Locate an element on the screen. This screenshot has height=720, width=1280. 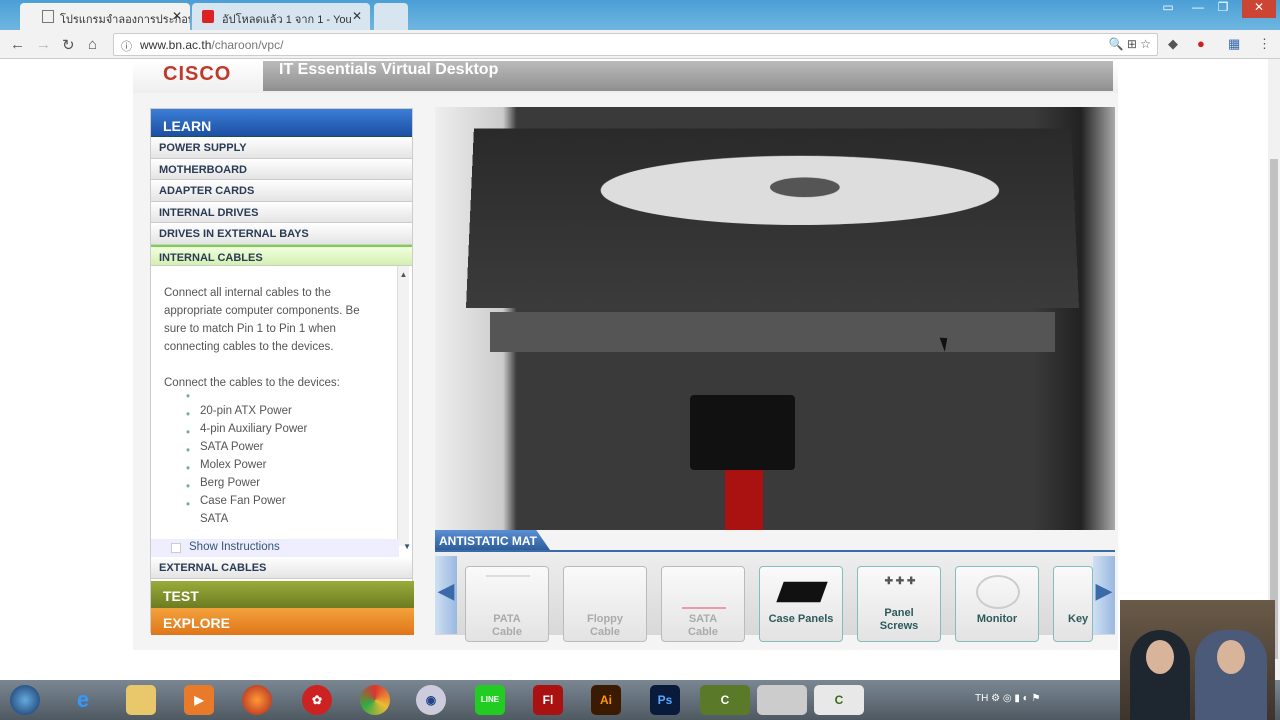
scroll-down-icon: ▼ is located at coordinates (407, 546).